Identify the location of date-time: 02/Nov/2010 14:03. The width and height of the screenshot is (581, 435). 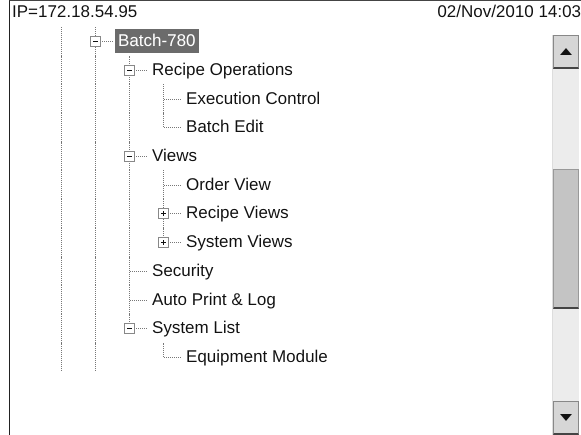
(509, 12).